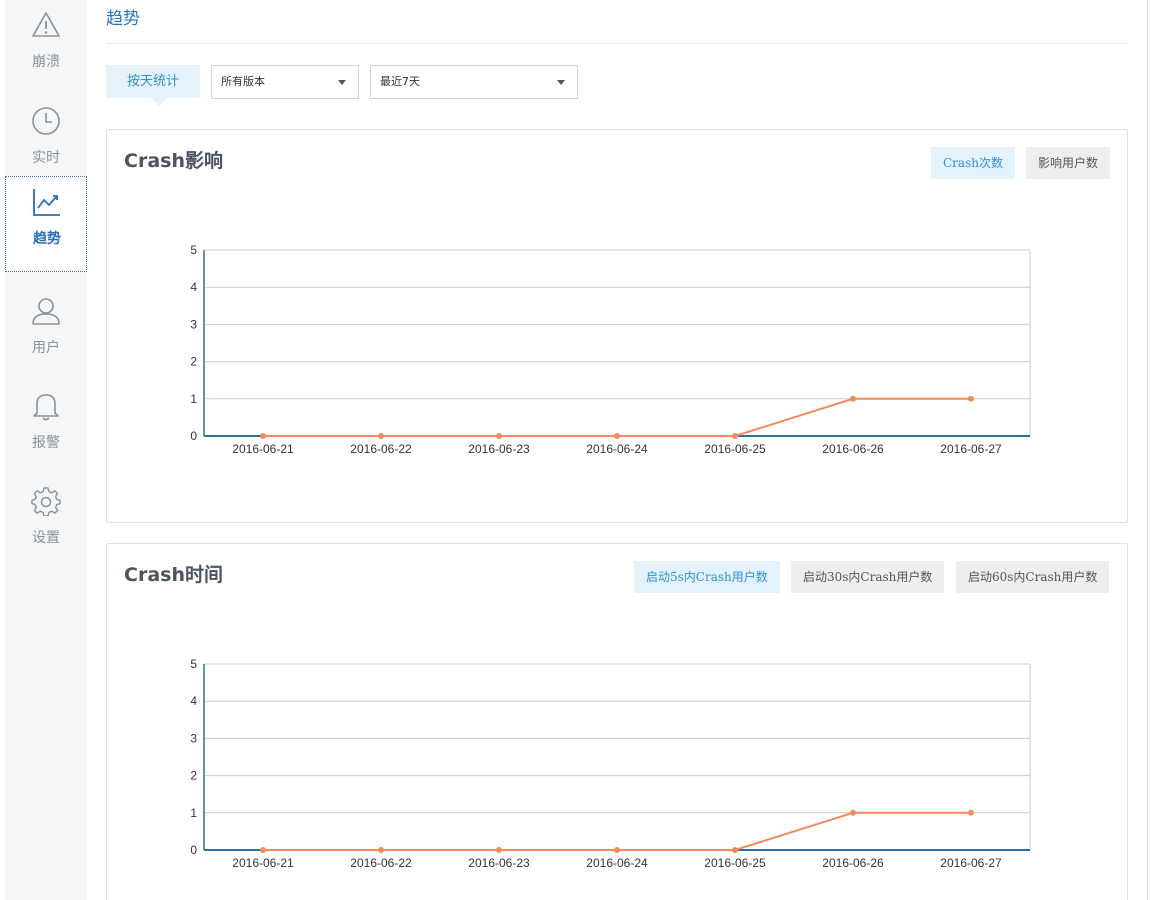 The height and width of the screenshot is (900, 1152). Describe the element at coordinates (474, 82) in the screenshot. I see `date-range-select: 最近7天` at that location.